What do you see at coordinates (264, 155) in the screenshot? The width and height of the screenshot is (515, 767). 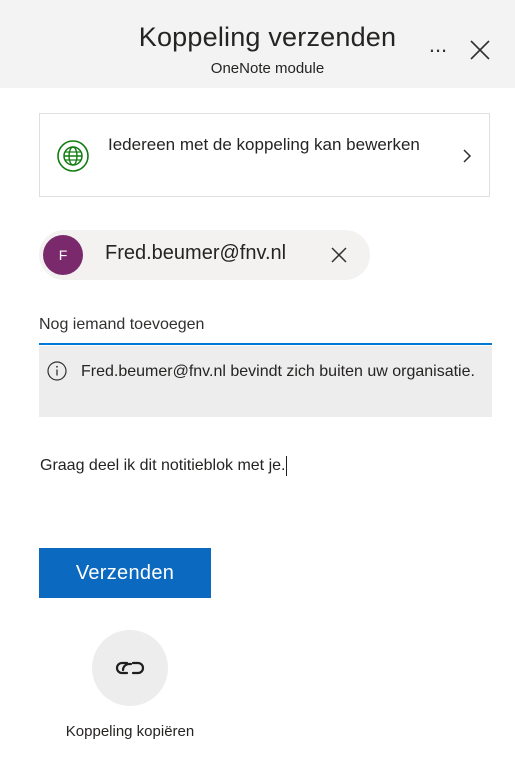 I see `link-permission-settings: Iedereen met de koppeling kan bewerken` at bounding box center [264, 155].